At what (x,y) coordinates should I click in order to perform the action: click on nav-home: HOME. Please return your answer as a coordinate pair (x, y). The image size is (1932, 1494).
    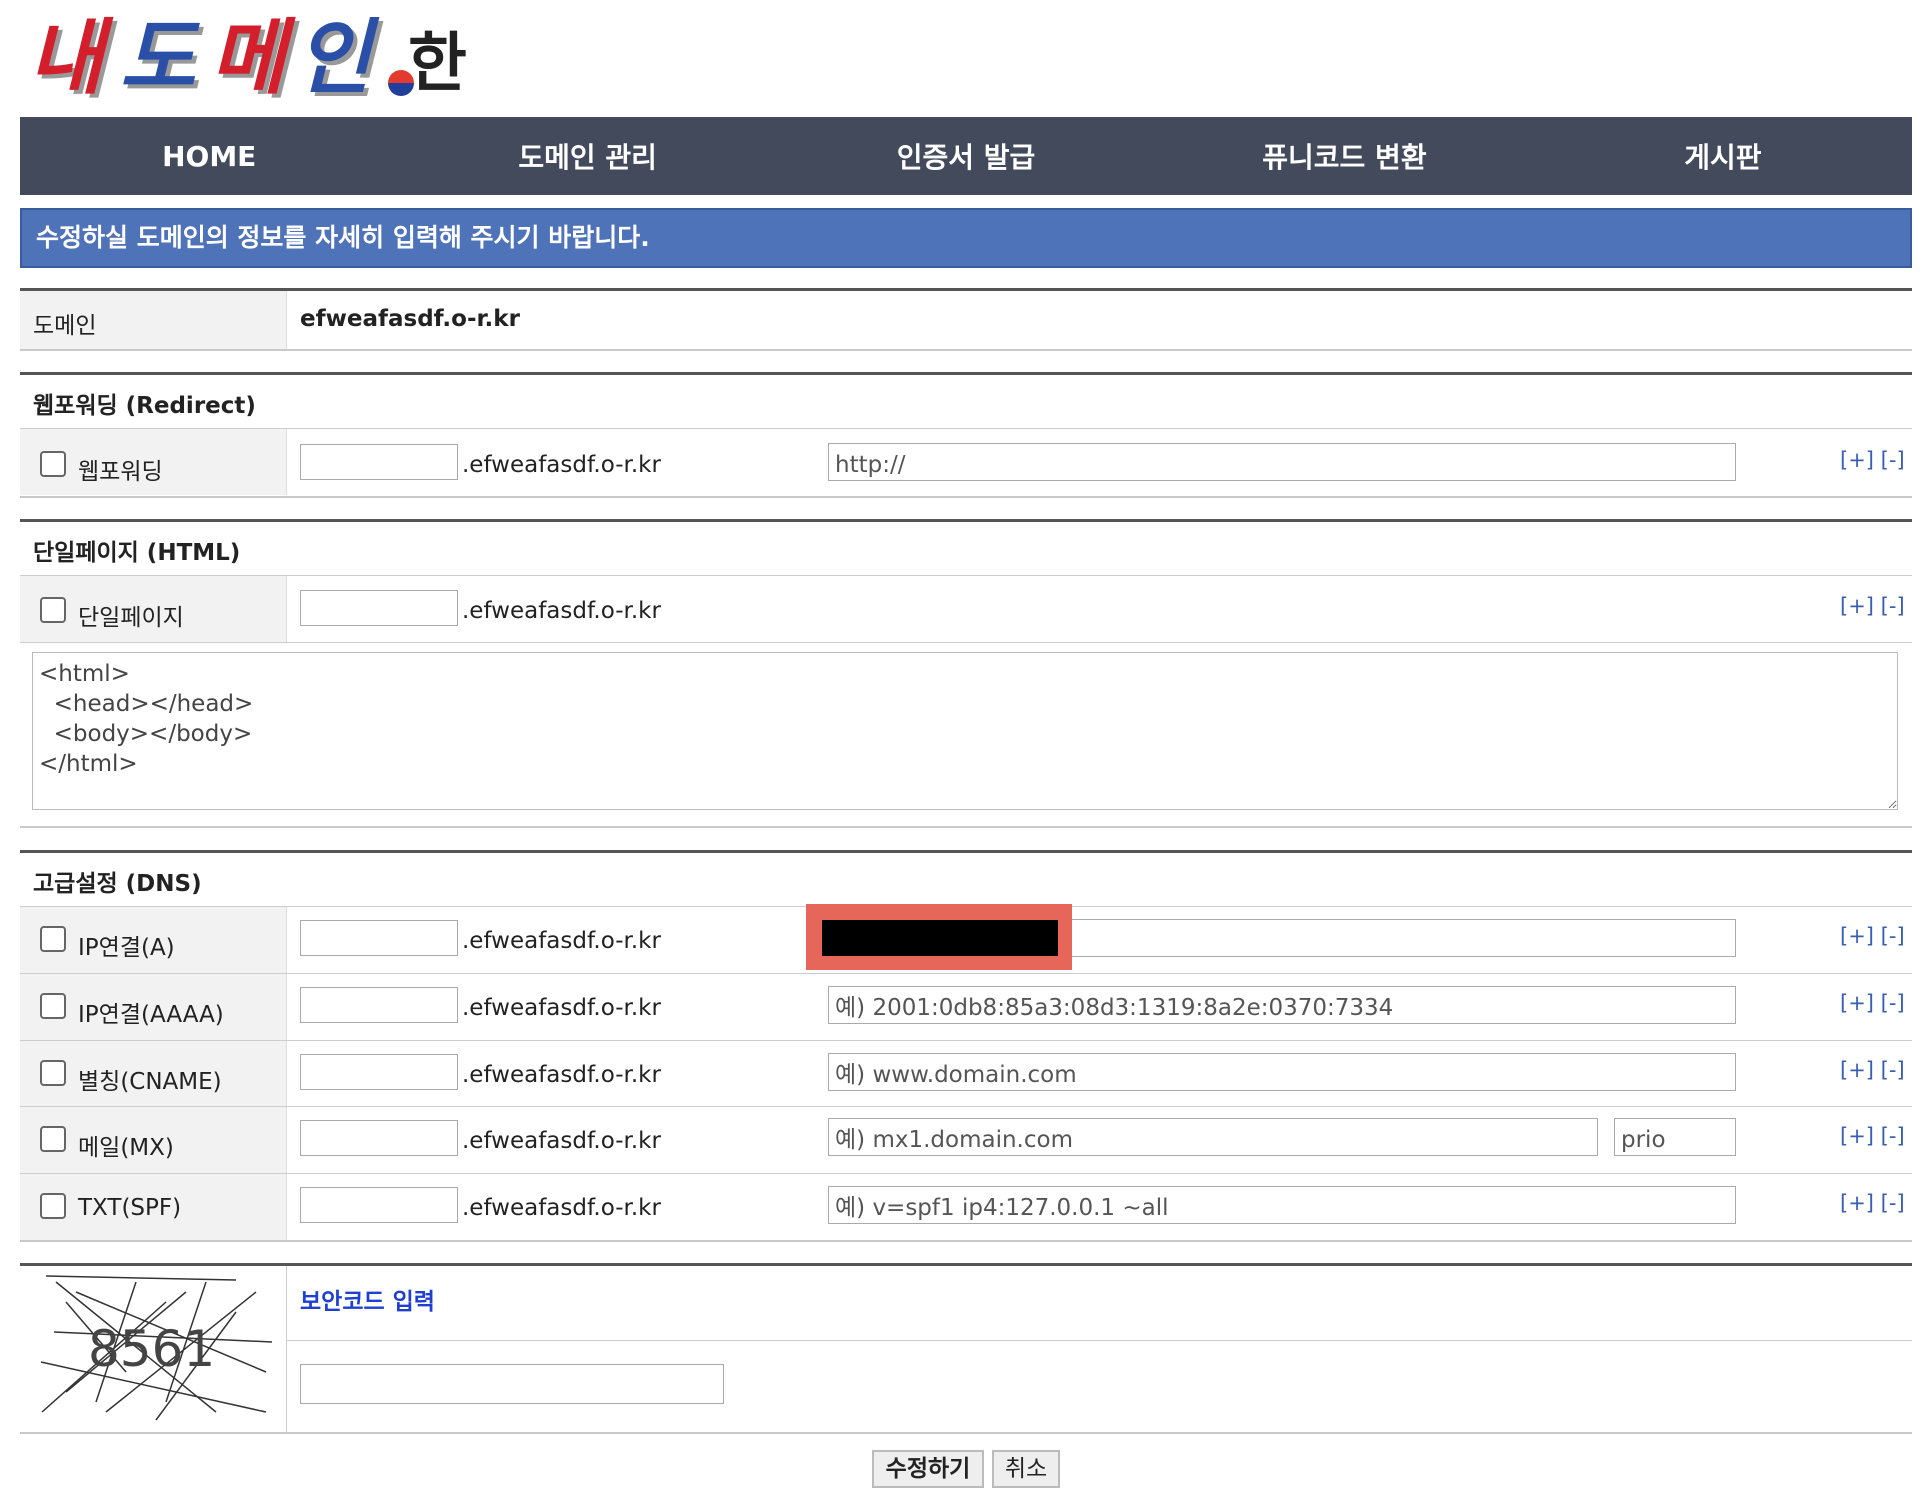
    Looking at the image, I should click on (209, 156).